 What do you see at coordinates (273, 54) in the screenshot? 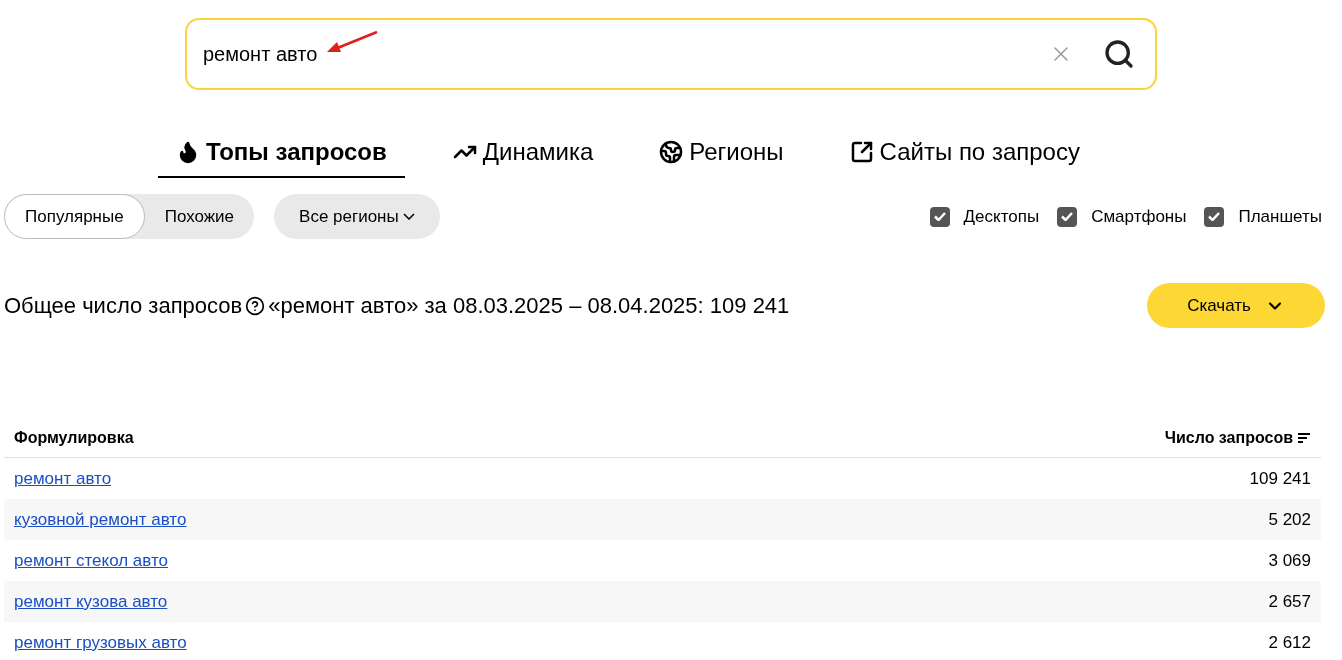
I see `search-input: ремонт авто` at bounding box center [273, 54].